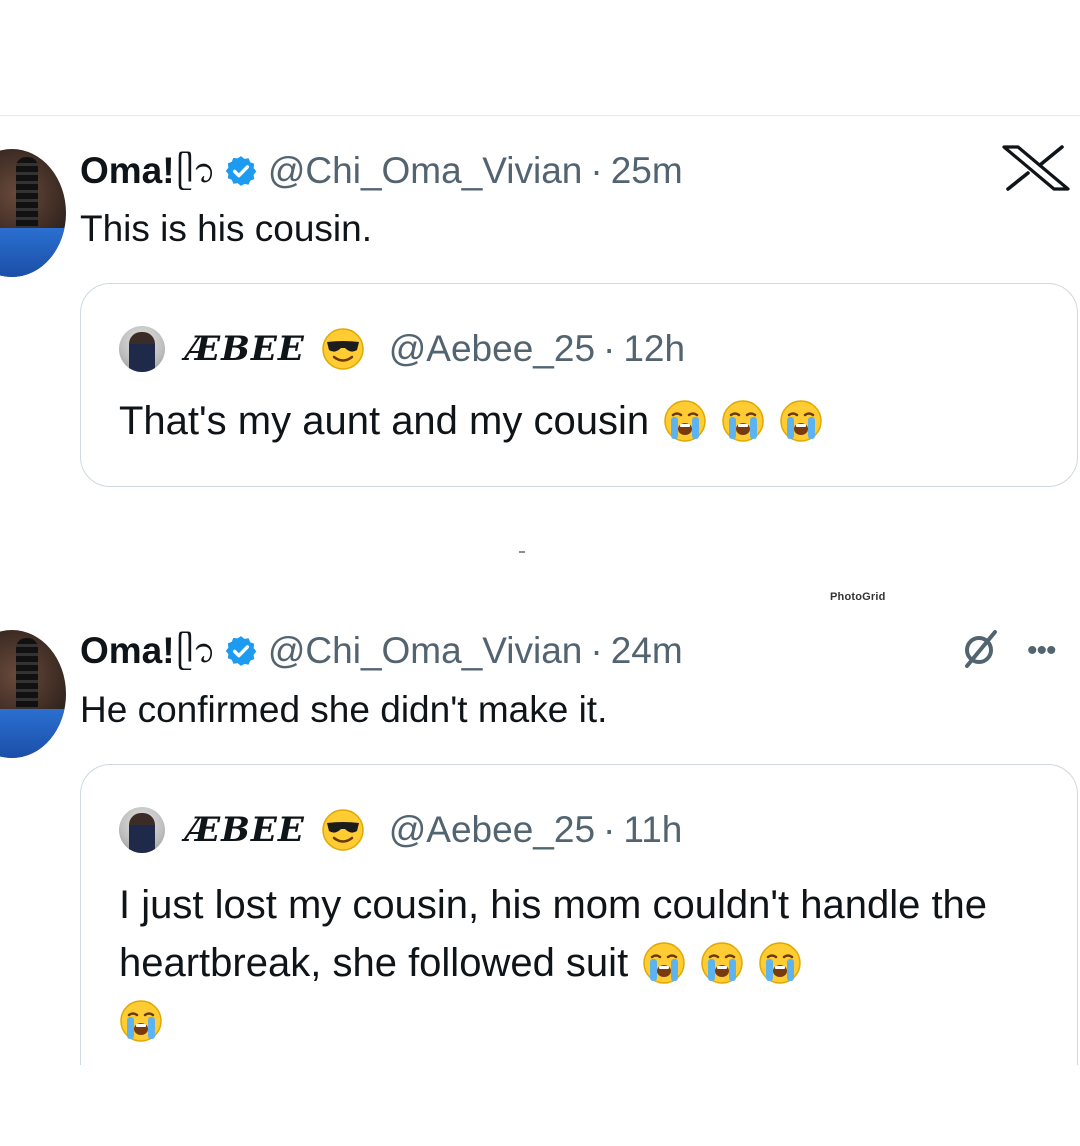  What do you see at coordinates (522, 552) in the screenshot?
I see `separator-mark` at bounding box center [522, 552].